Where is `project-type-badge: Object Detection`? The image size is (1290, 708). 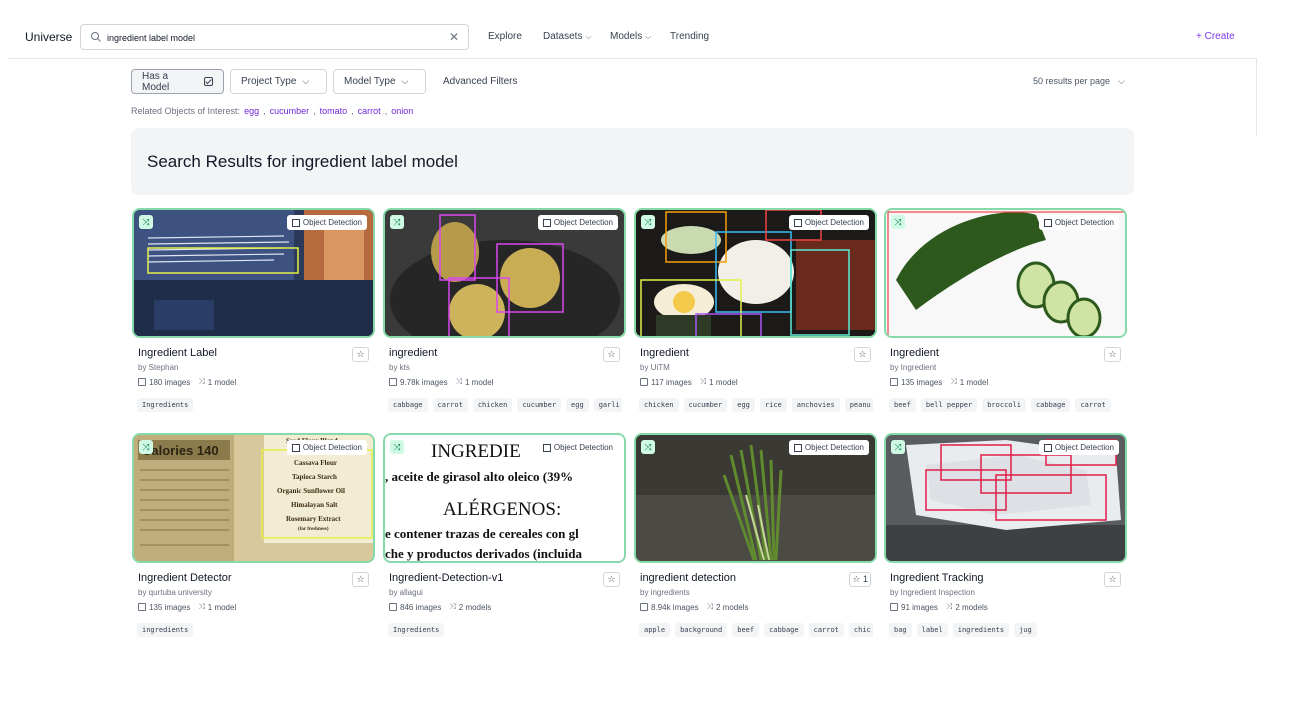 project-type-badge: Object Detection is located at coordinates (326, 222).